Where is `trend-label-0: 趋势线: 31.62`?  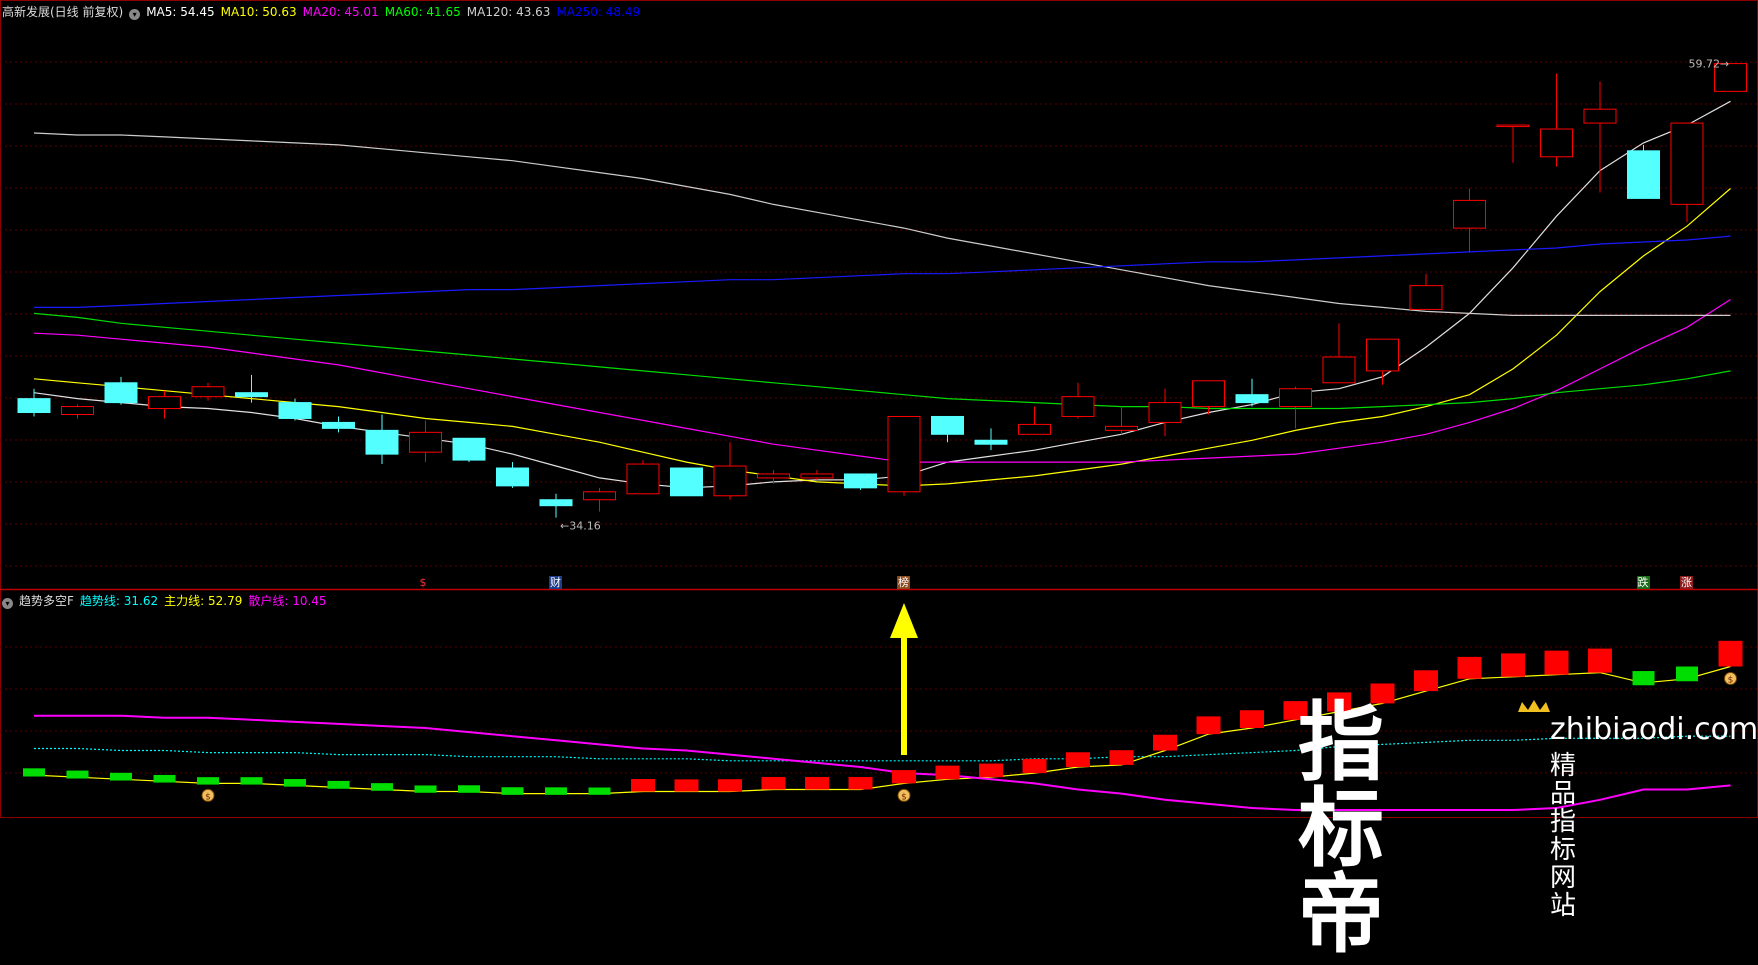 trend-label-0: 趋势线: 31.62 is located at coordinates (119, 601).